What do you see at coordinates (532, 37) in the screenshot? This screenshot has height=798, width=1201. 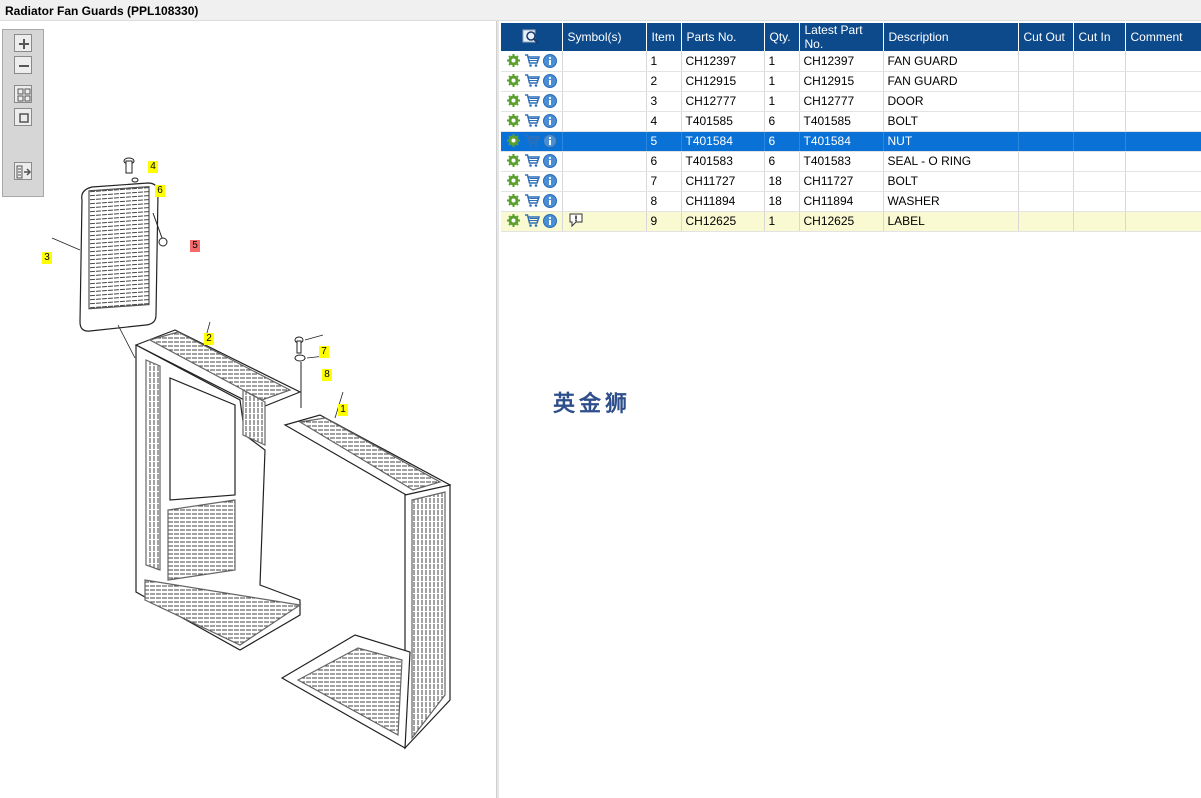 I see `search-header` at bounding box center [532, 37].